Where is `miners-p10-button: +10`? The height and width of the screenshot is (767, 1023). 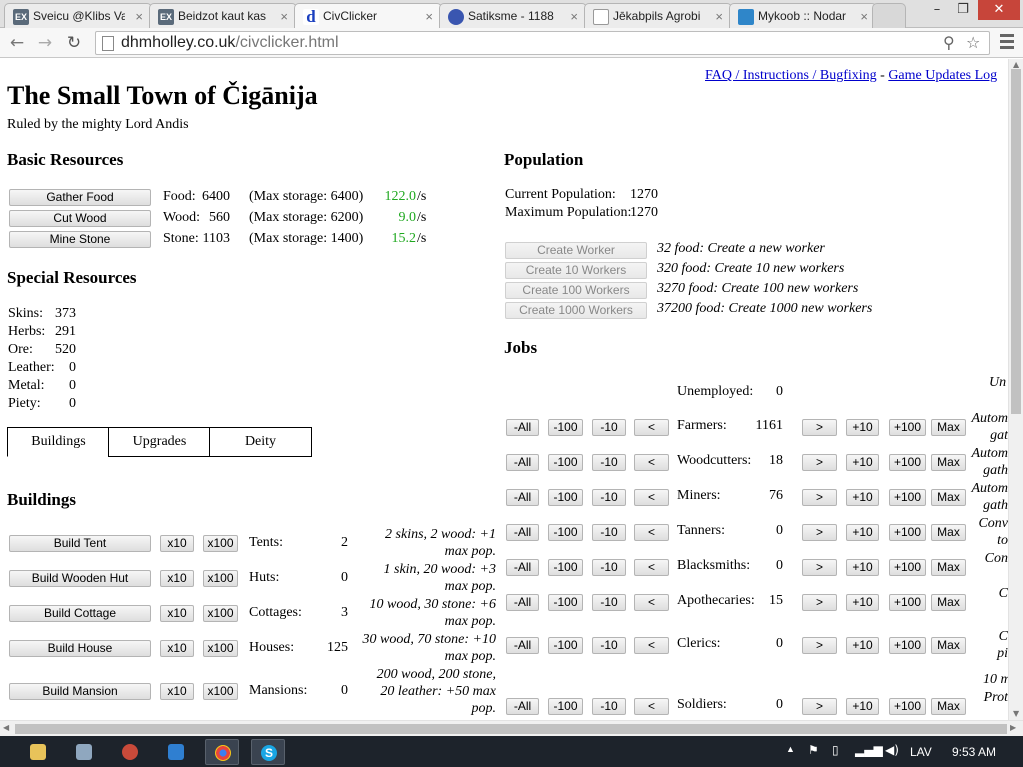 miners-p10-button: +10 is located at coordinates (862, 497).